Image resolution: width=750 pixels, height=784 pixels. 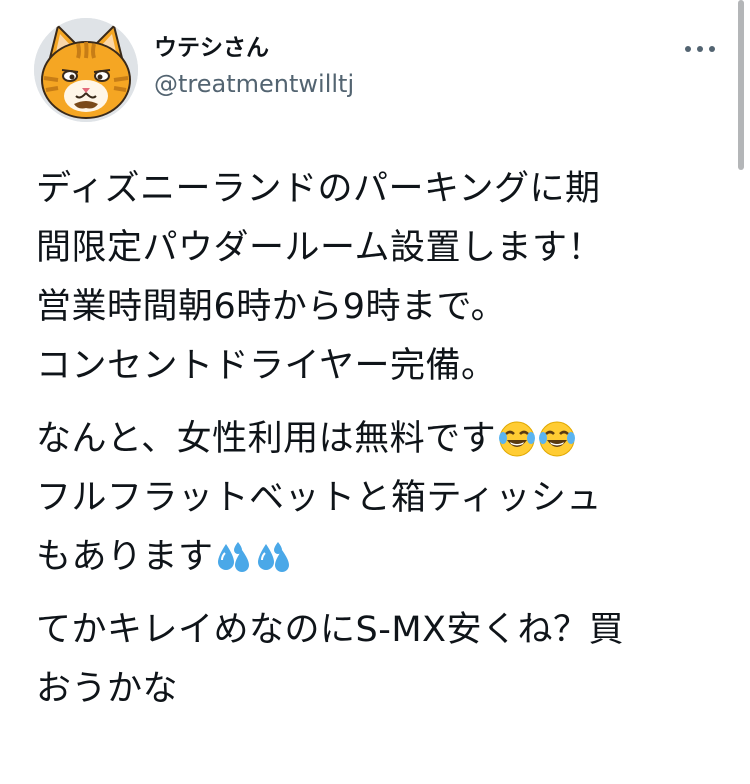 I want to click on user-handle: @treatmentwilltj, so click(x=254, y=84).